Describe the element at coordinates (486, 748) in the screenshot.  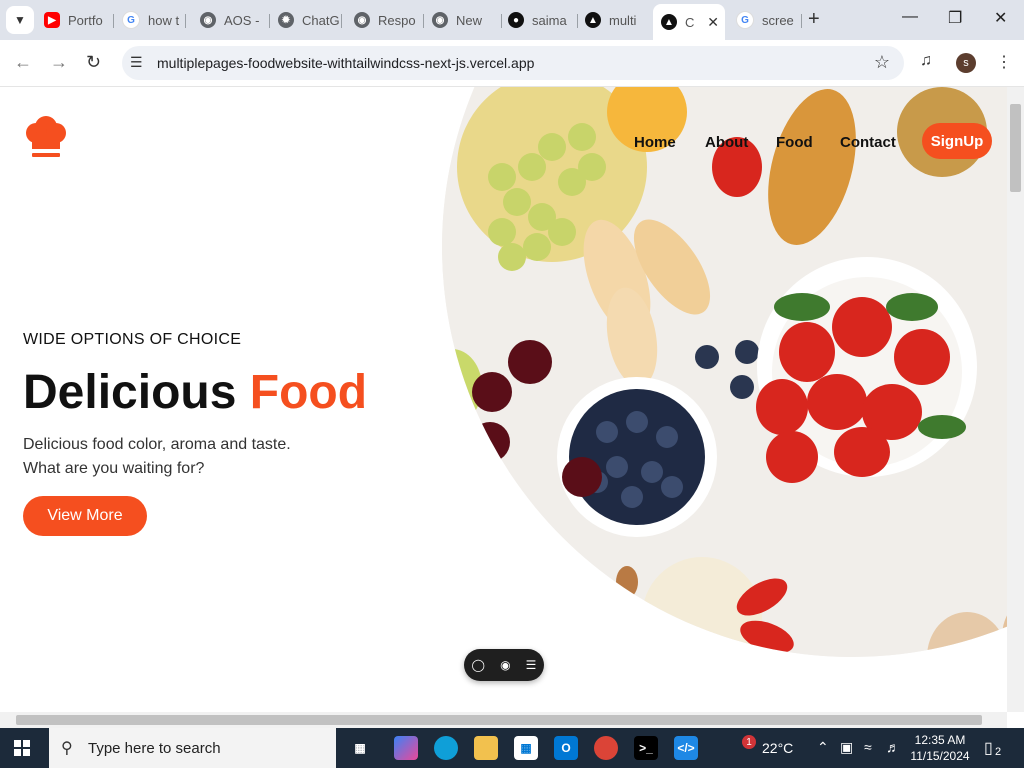
I see `file-explorer-icon` at that location.